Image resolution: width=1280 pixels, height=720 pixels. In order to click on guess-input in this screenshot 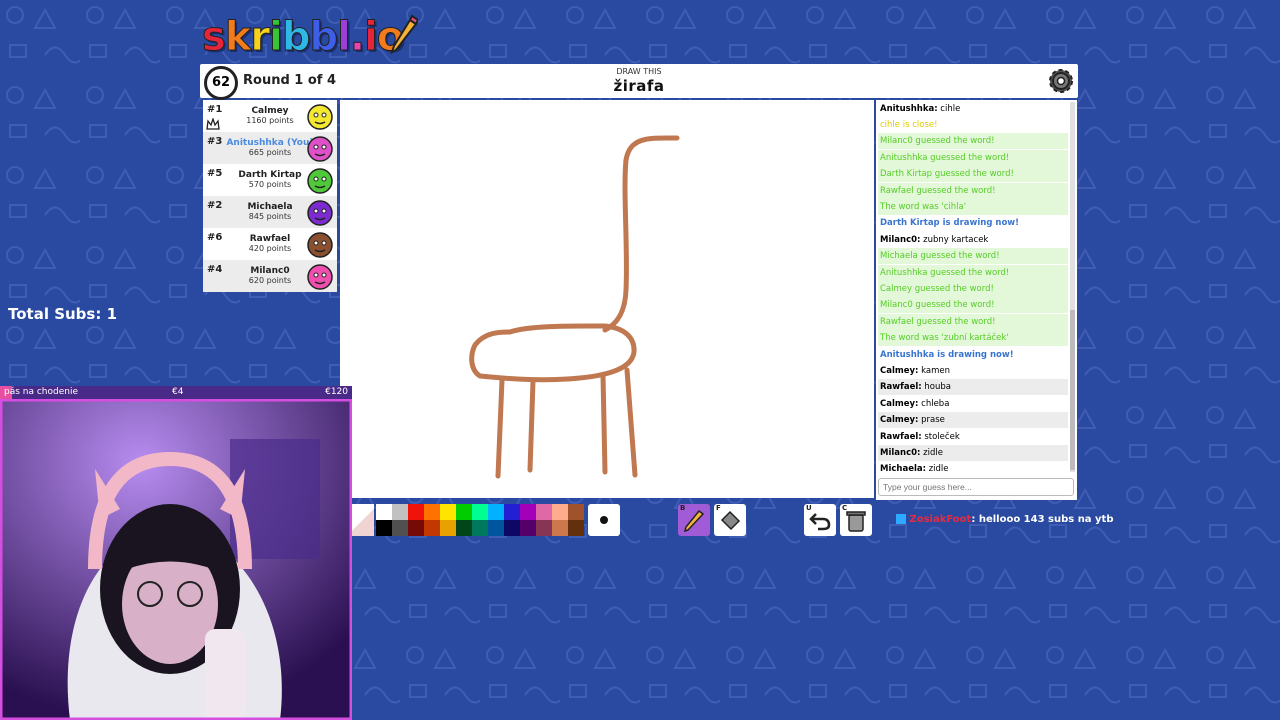, I will do `click(976, 487)`.